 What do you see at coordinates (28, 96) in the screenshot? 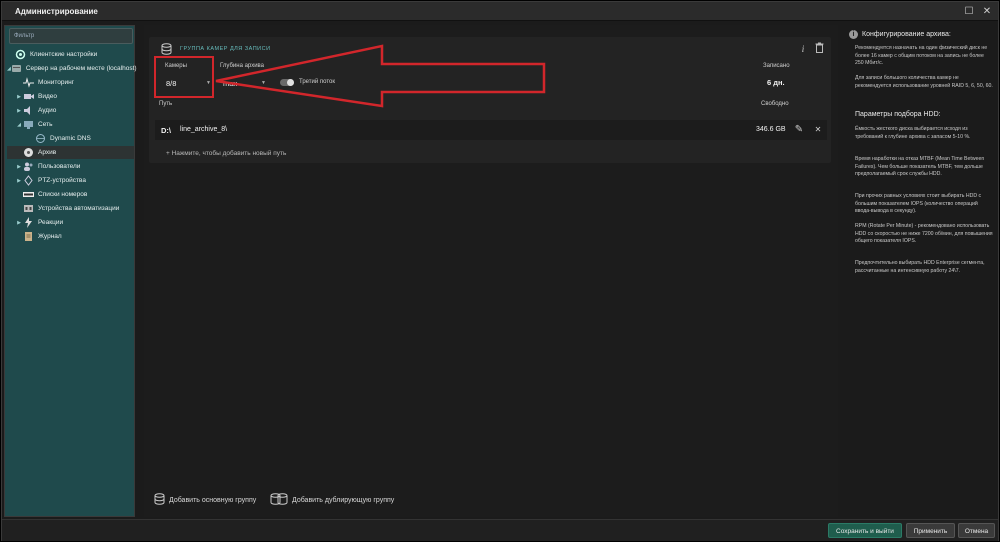
I see `video-icon` at bounding box center [28, 96].